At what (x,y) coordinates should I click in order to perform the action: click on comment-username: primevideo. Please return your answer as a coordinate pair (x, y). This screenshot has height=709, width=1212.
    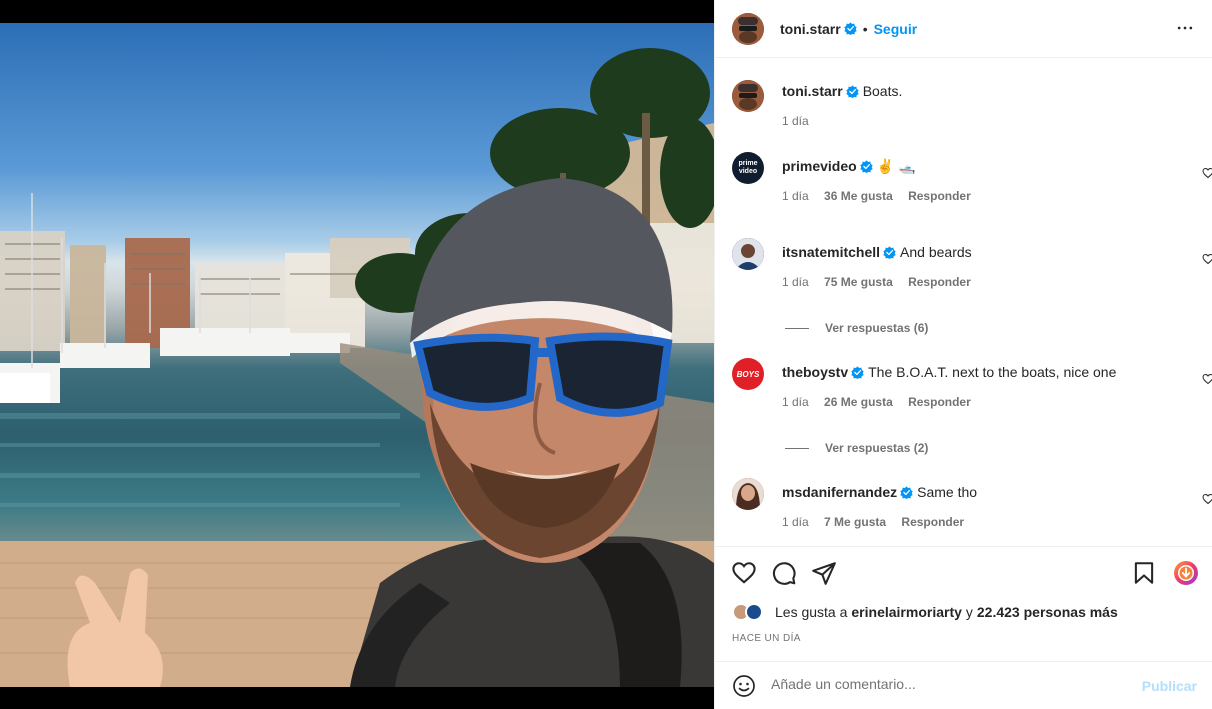
    Looking at the image, I should click on (819, 166).